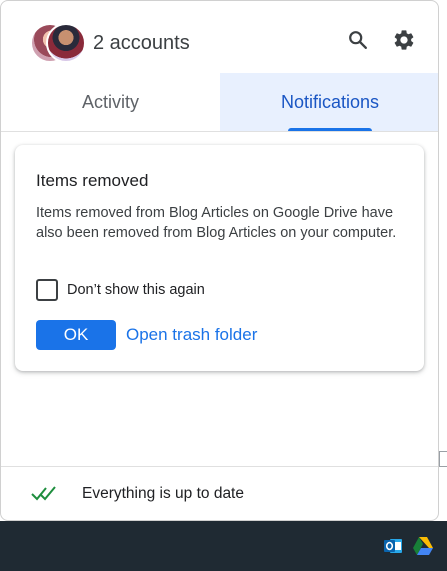 The width and height of the screenshot is (447, 571). What do you see at coordinates (330, 129) in the screenshot?
I see `active-tab-indicator` at bounding box center [330, 129].